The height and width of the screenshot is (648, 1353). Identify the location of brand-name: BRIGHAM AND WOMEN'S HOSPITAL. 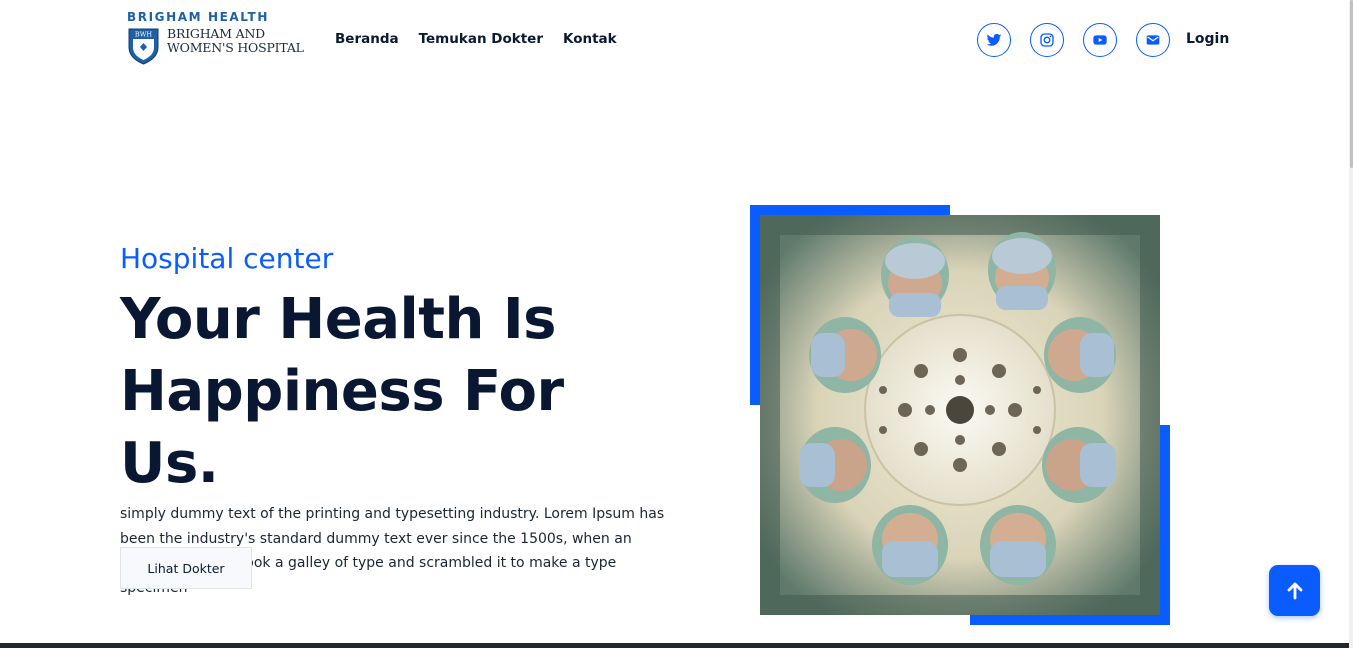
(235, 41).